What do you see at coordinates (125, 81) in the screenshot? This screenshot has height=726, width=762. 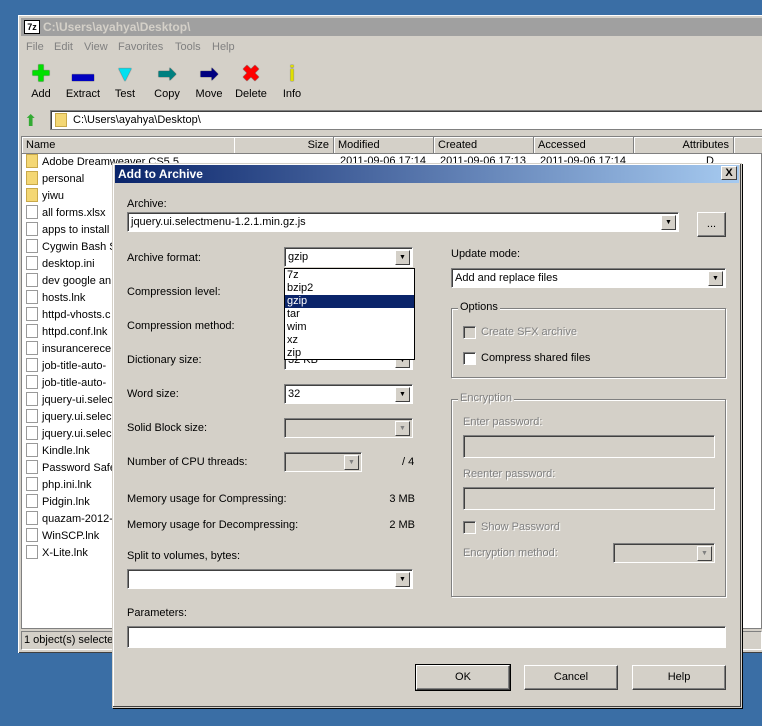 I see `toolbar-test-button: ▼ Test` at bounding box center [125, 81].